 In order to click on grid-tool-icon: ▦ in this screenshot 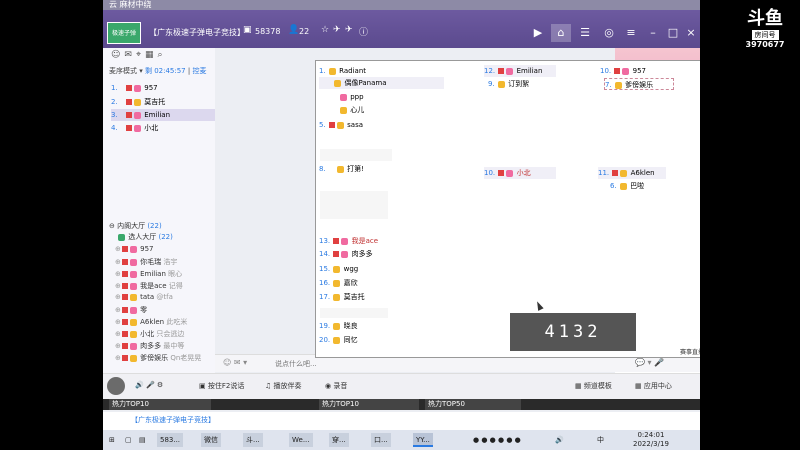, I will do `click(151, 55)`.